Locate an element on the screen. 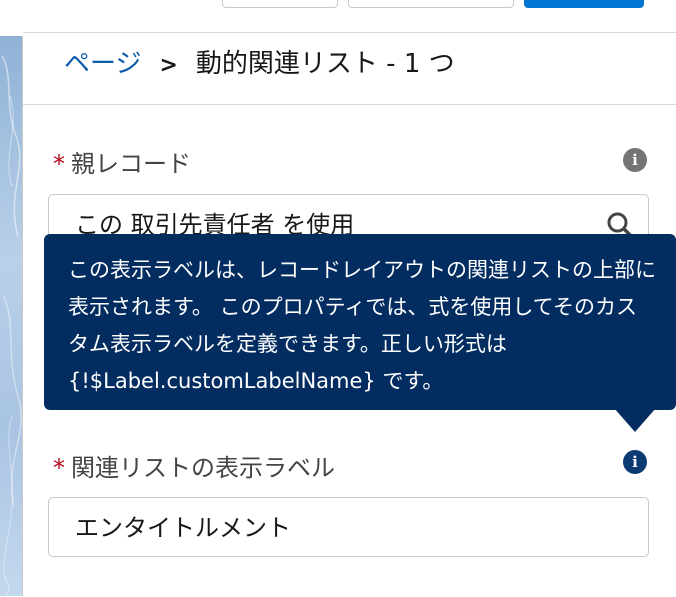 The image size is (676, 597). breadcrumb-current: 動的関連リスト - 1 つ is located at coordinates (325, 64).